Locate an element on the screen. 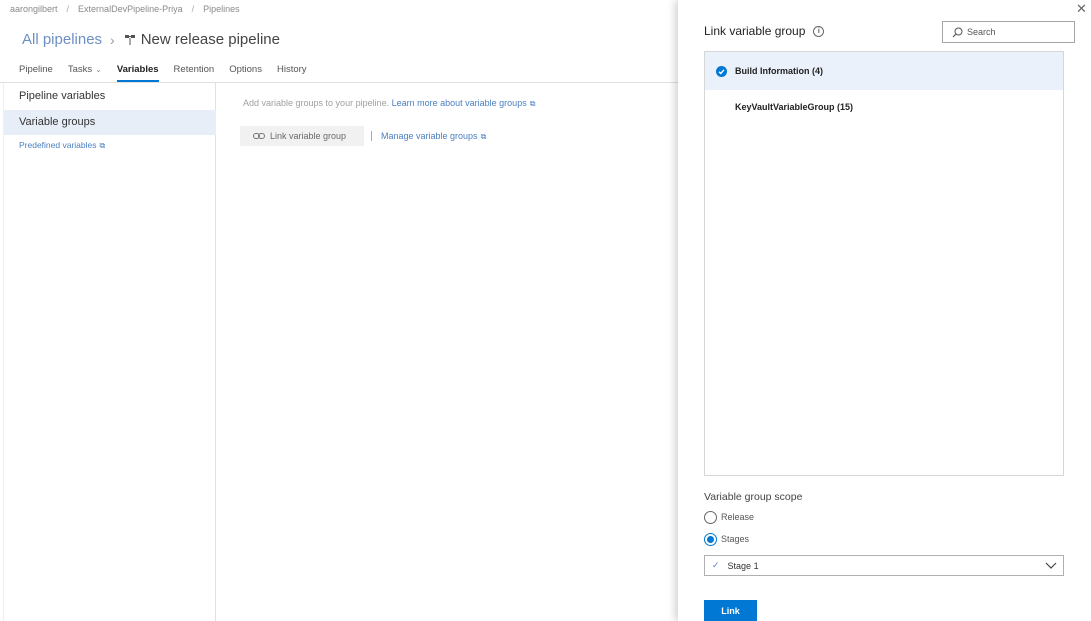  predefined-variables-label: Predefined variables is located at coordinates (58, 145).